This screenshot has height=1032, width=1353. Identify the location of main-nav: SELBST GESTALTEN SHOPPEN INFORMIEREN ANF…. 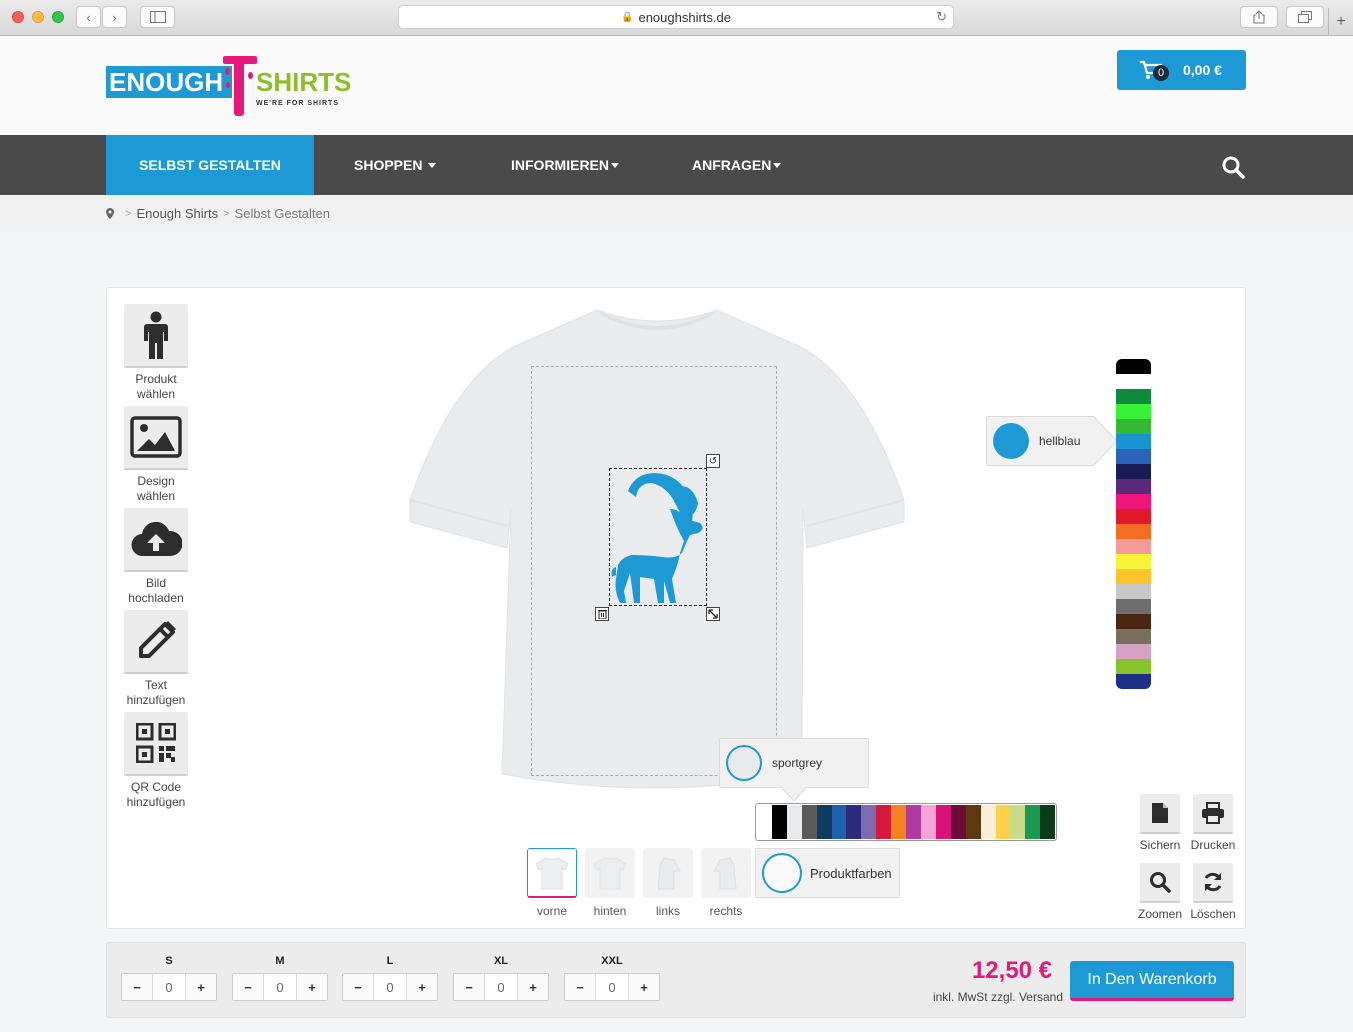
(676, 165).